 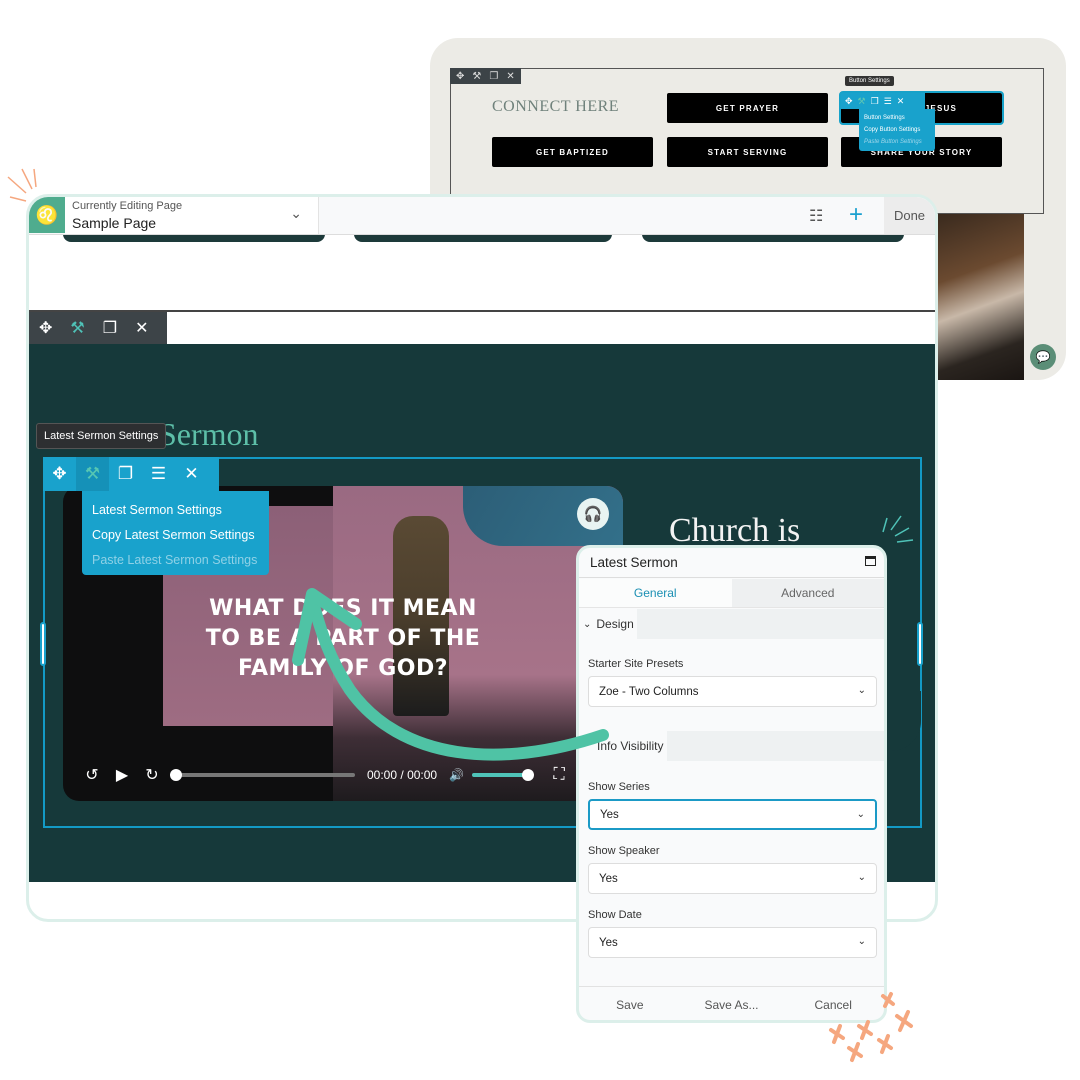 I want to click on starter-presets-select: Zoe - Two Columns ⌄, so click(x=732, y=691).